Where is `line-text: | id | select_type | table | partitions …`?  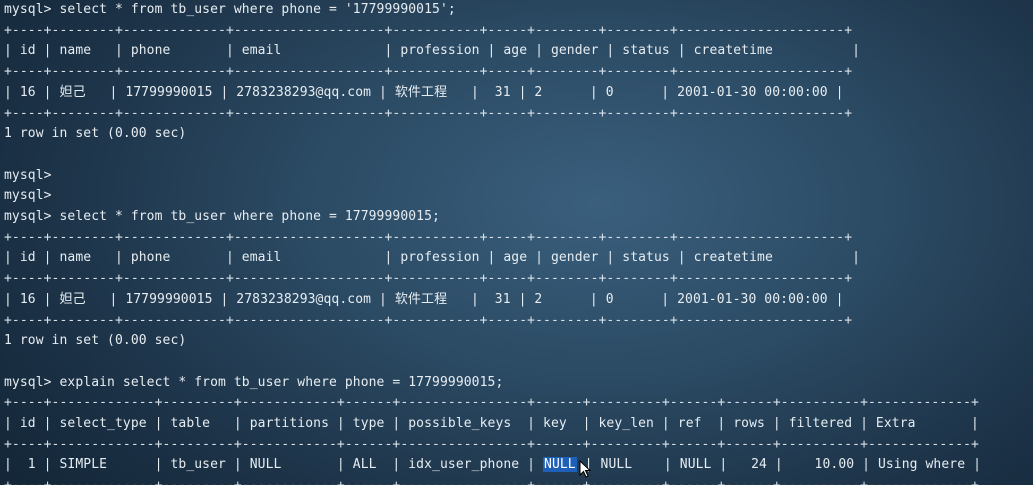 line-text: | id | select_type | table | partitions … is located at coordinates (491, 423).